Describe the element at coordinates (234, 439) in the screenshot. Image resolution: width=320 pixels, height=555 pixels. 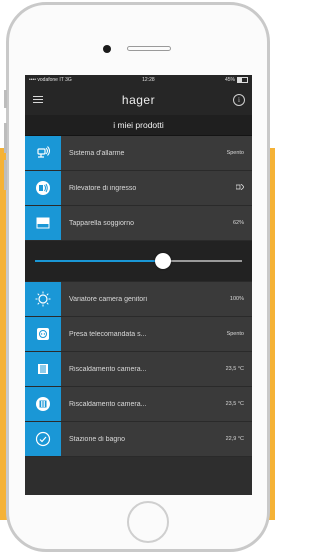
I see `product-value: 22,9 °C` at that location.